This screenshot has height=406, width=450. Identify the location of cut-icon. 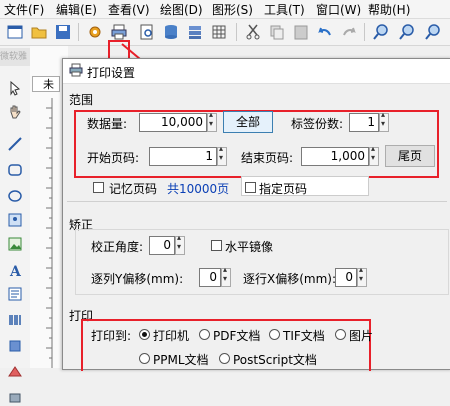
(253, 32).